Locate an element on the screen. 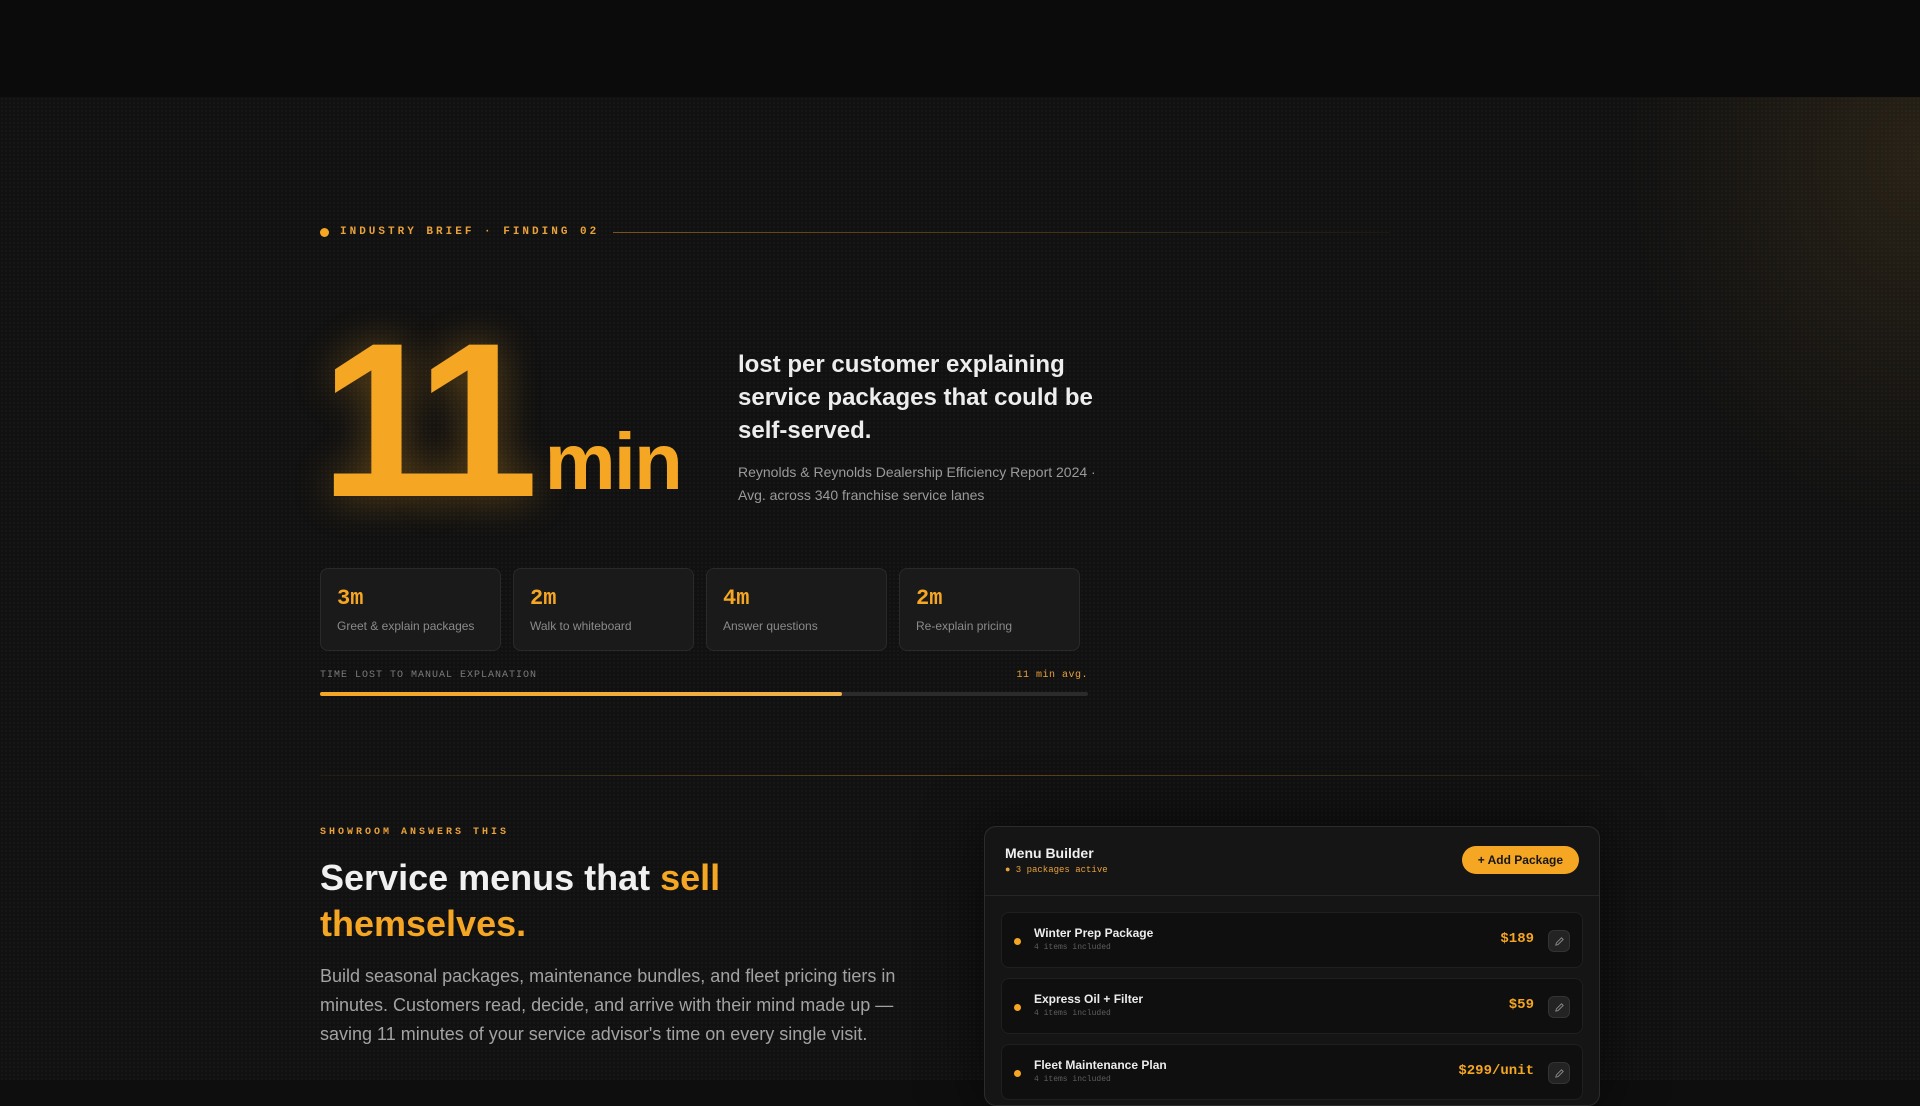  stat-label: Greet & explain packages is located at coordinates (406, 626).